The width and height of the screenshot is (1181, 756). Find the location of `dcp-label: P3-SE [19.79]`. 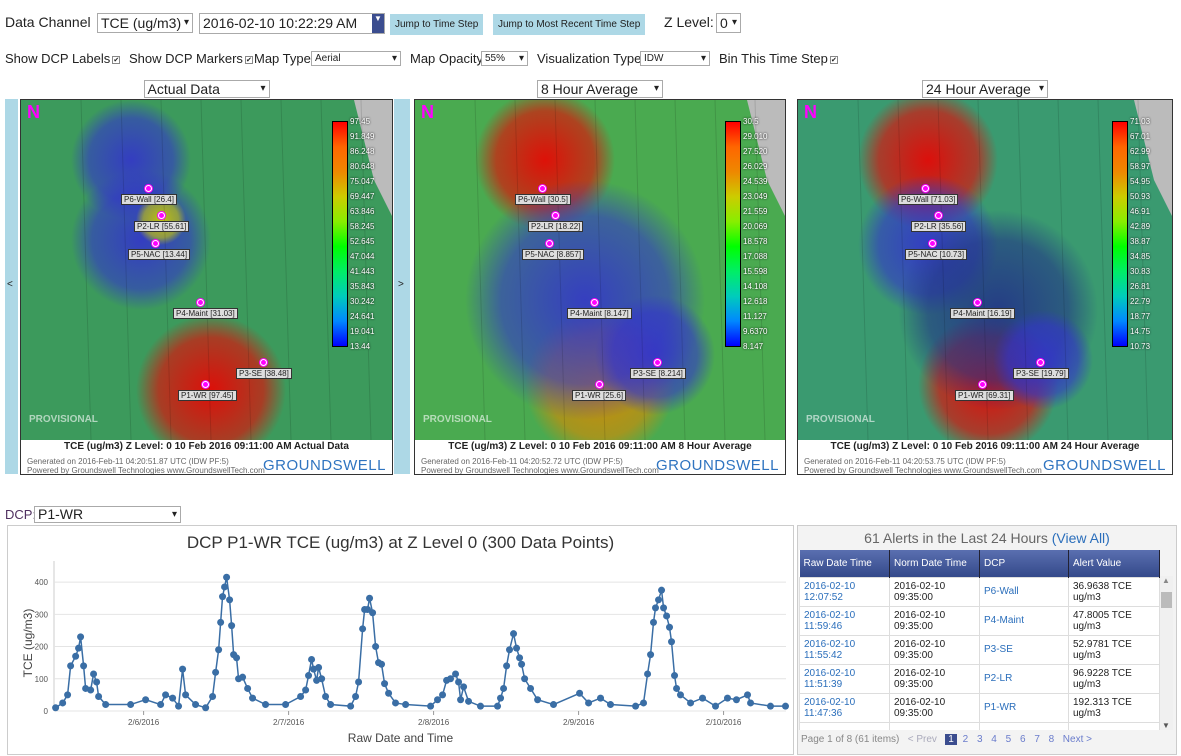

dcp-label: P3-SE [19.79] is located at coordinates (1041, 373).